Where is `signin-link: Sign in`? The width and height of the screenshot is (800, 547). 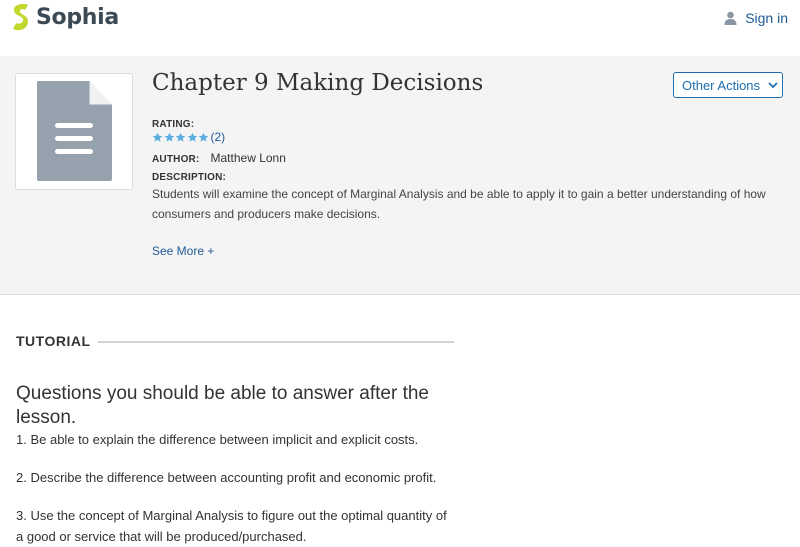
signin-link: Sign in is located at coordinates (756, 18).